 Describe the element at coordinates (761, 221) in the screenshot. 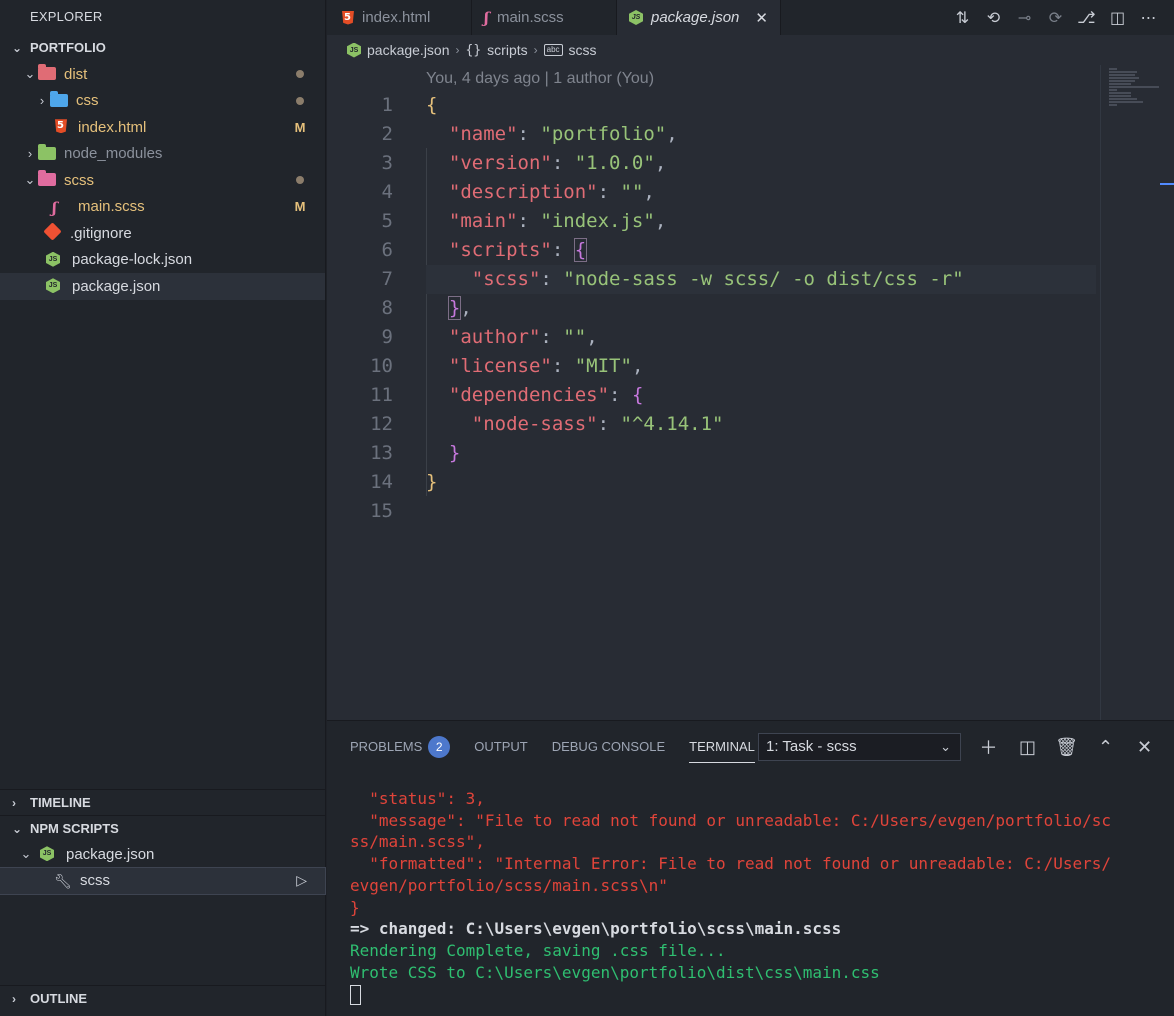

I see `code-line: "main": "index.js",` at that location.